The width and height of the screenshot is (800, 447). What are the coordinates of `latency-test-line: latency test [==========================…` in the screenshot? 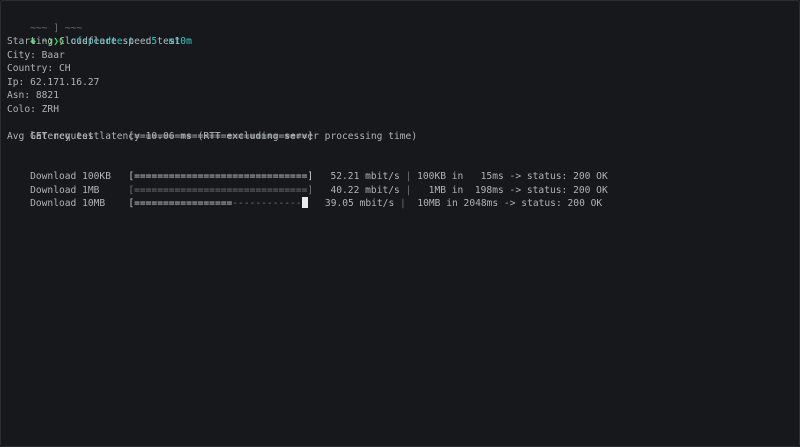 It's located at (400, 129).